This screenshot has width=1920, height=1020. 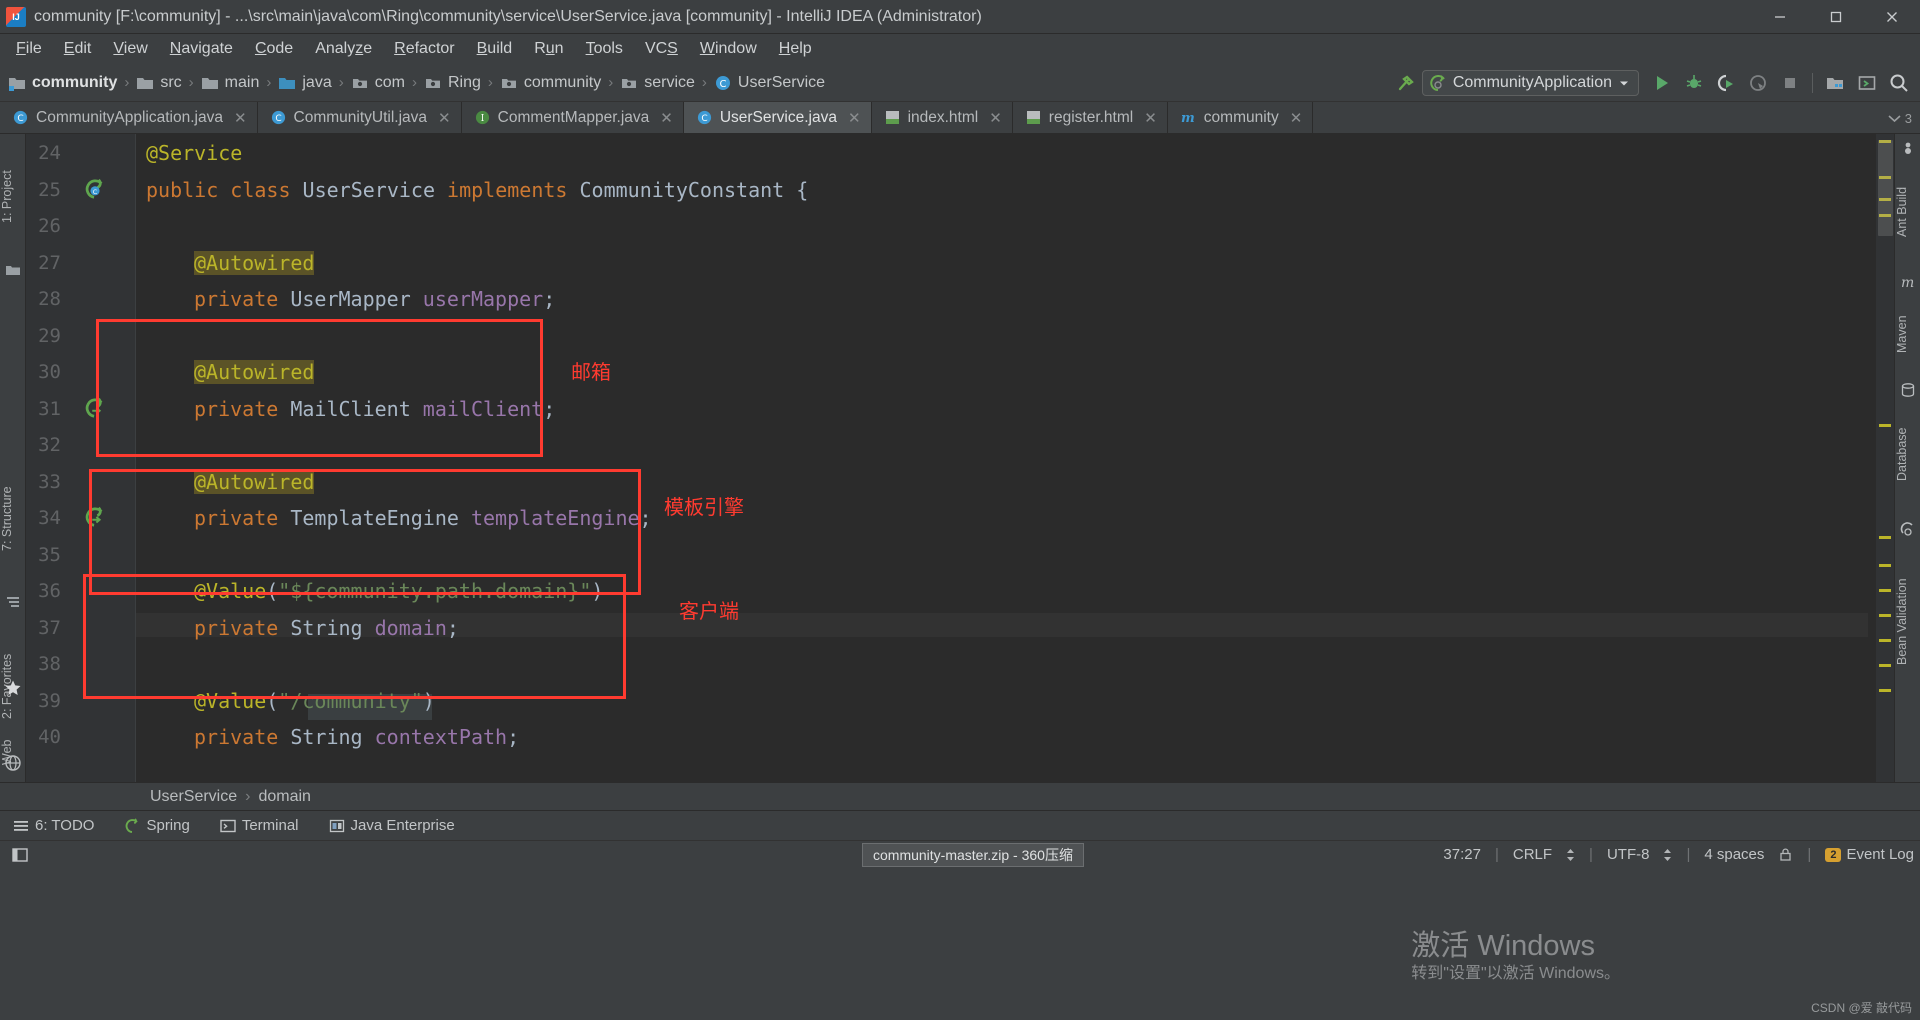 What do you see at coordinates (1734, 854) in the screenshot?
I see `indent-setting: 4 spaces` at bounding box center [1734, 854].